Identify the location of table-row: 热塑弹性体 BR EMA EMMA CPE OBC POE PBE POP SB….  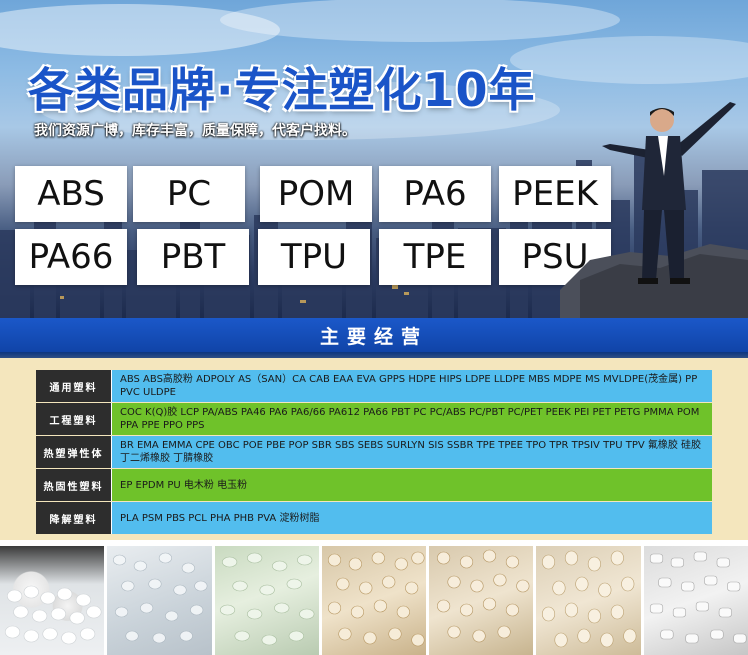
(374, 452).